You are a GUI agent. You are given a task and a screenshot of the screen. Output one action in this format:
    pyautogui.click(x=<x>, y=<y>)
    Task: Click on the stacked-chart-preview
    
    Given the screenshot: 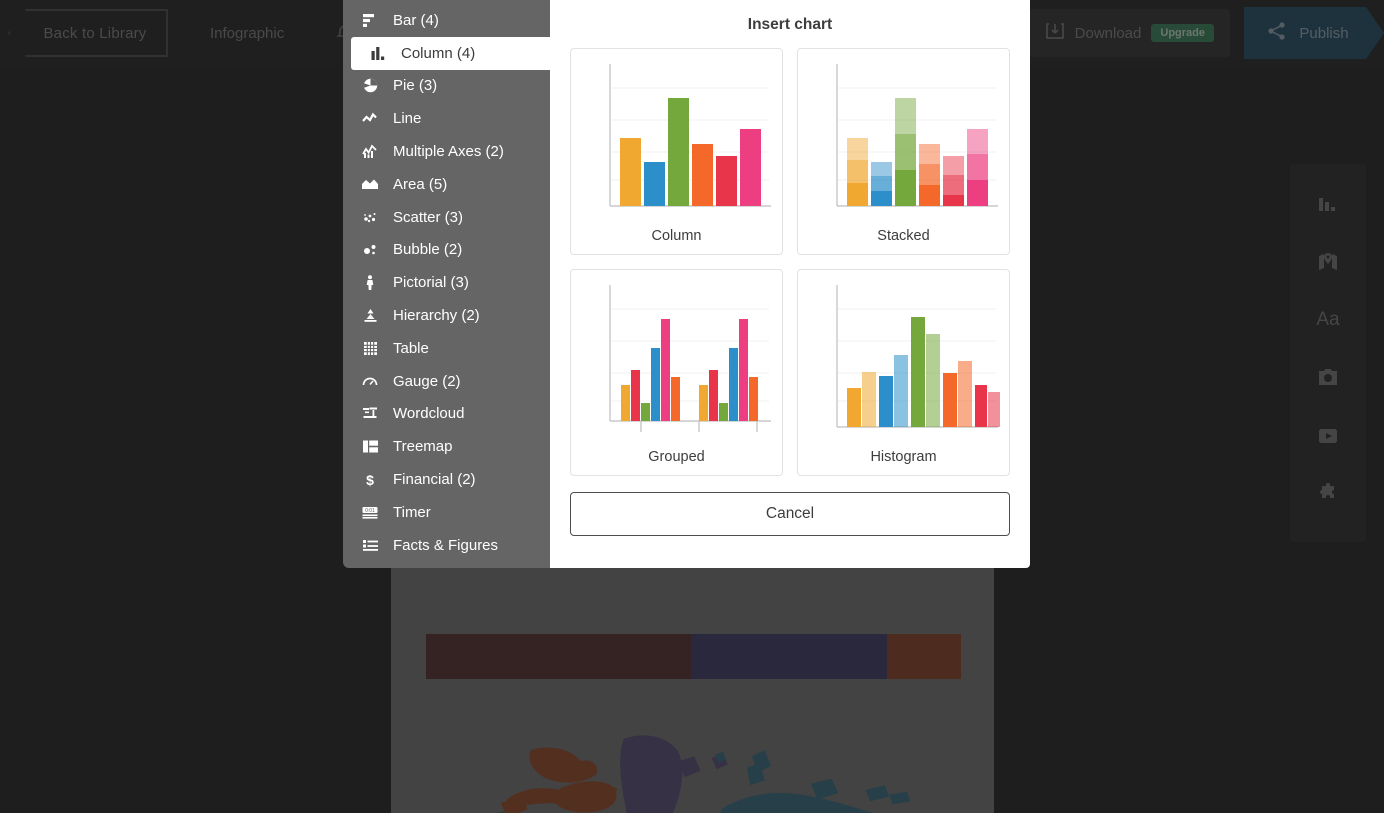 What is the action you would take?
    pyautogui.click(x=916, y=135)
    